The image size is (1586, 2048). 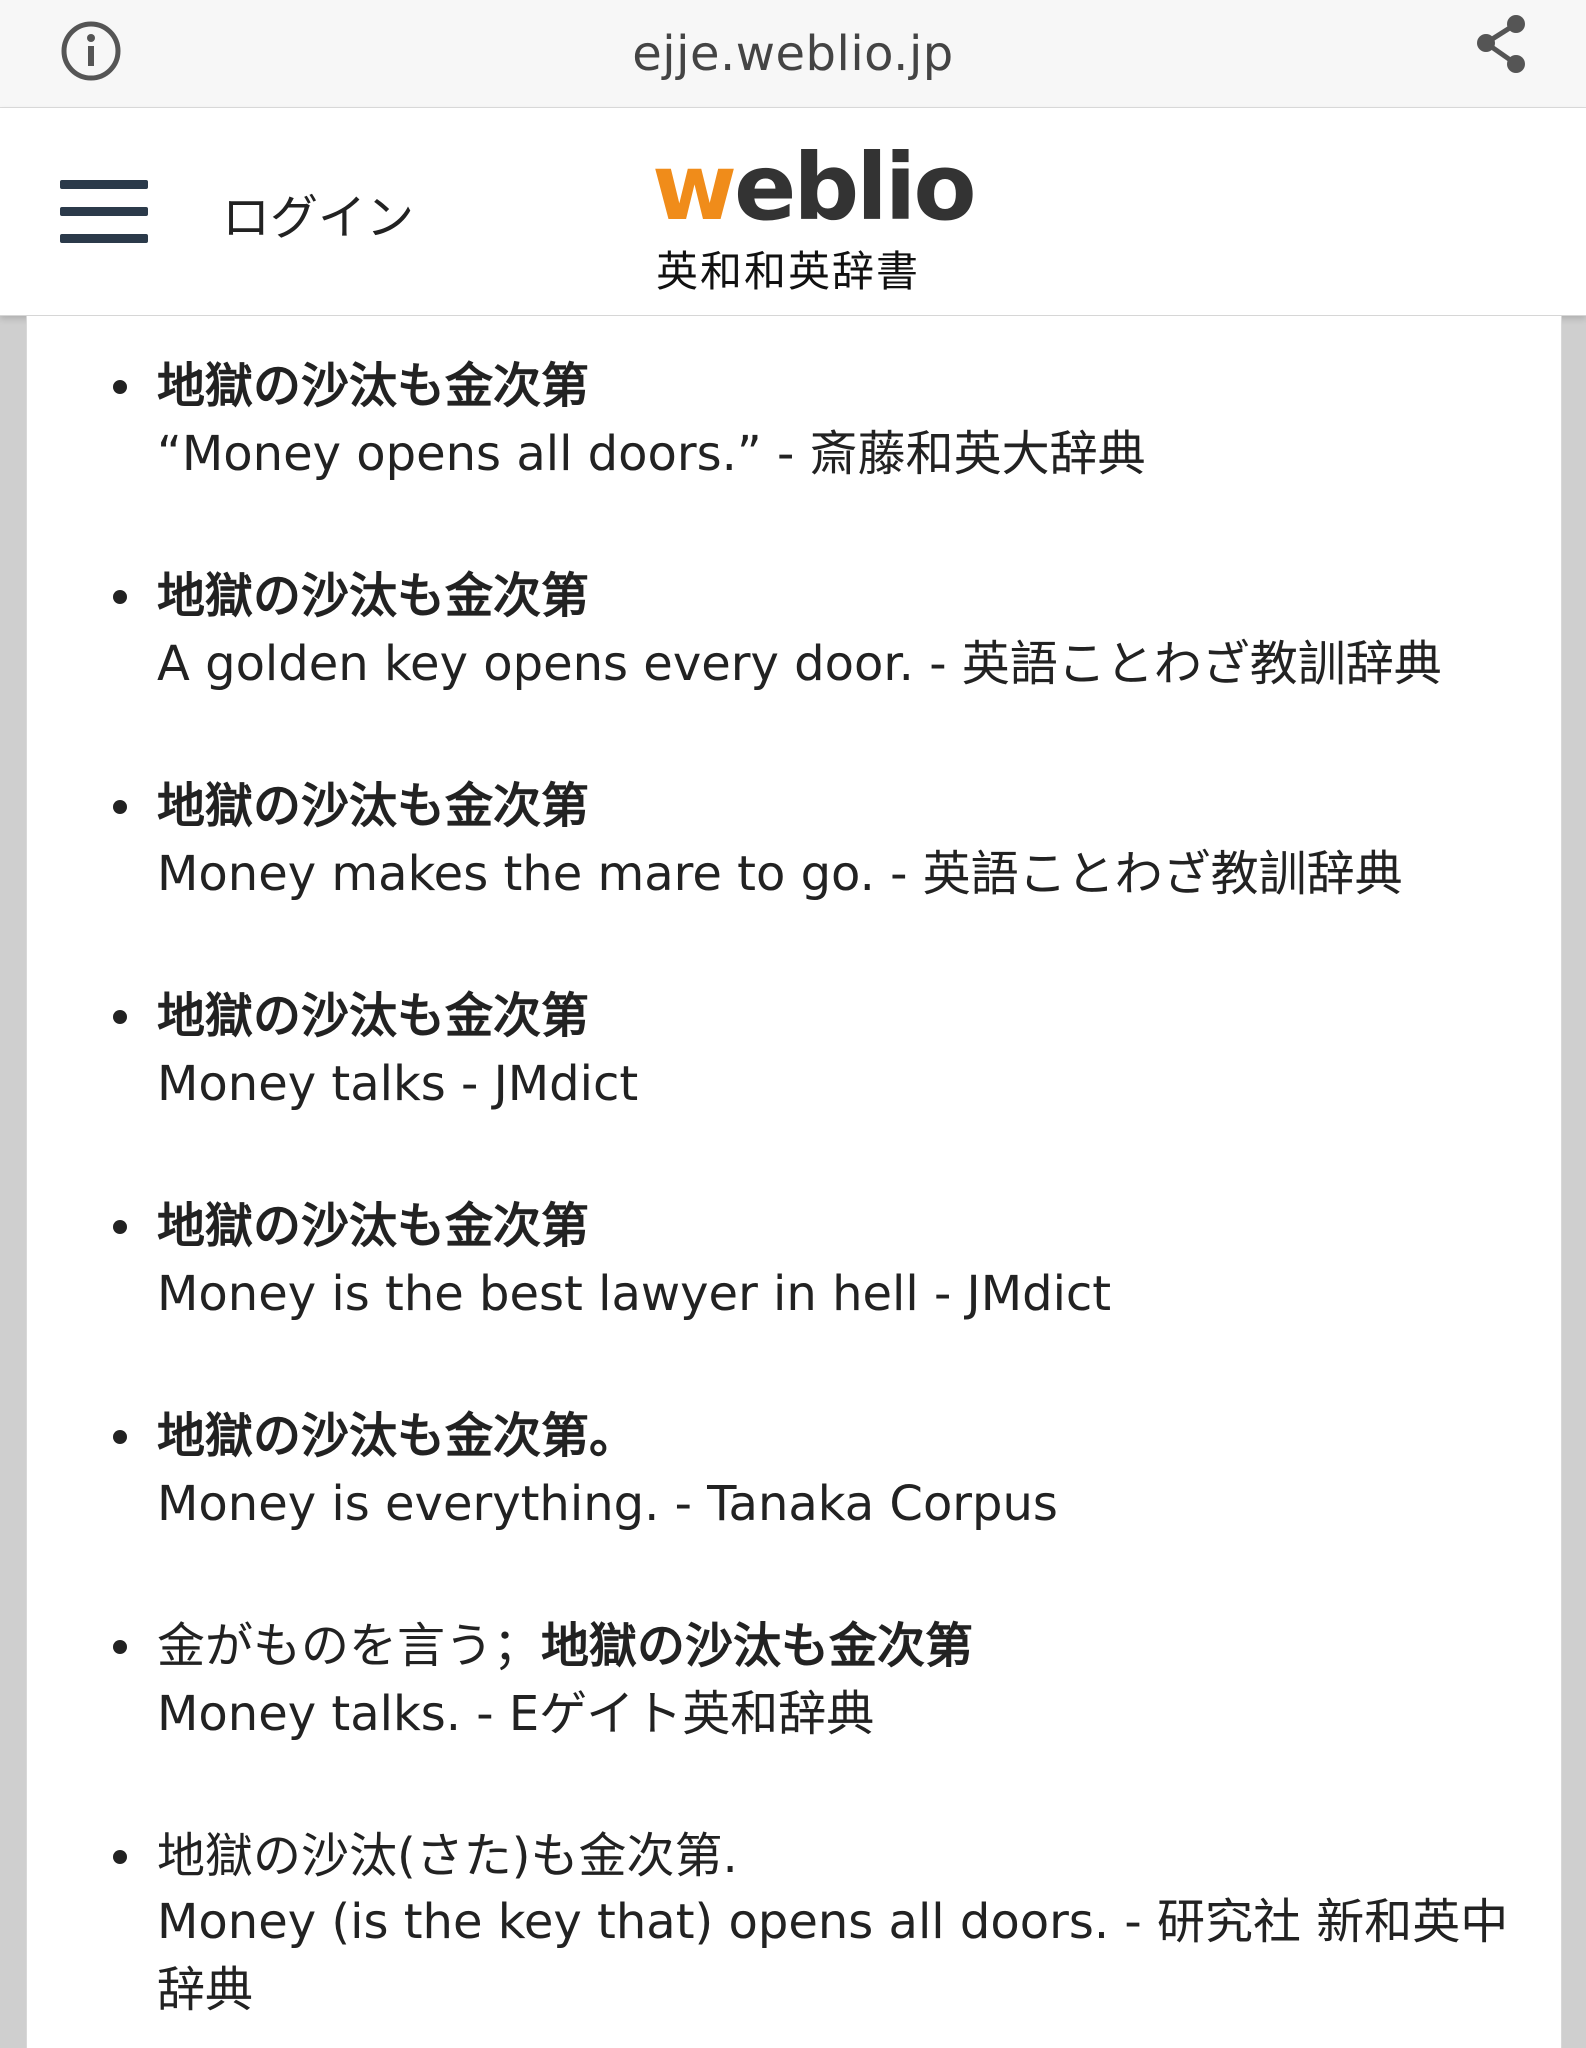 What do you see at coordinates (855, 187) in the screenshot?
I see `logo-rest-letters: eblio` at bounding box center [855, 187].